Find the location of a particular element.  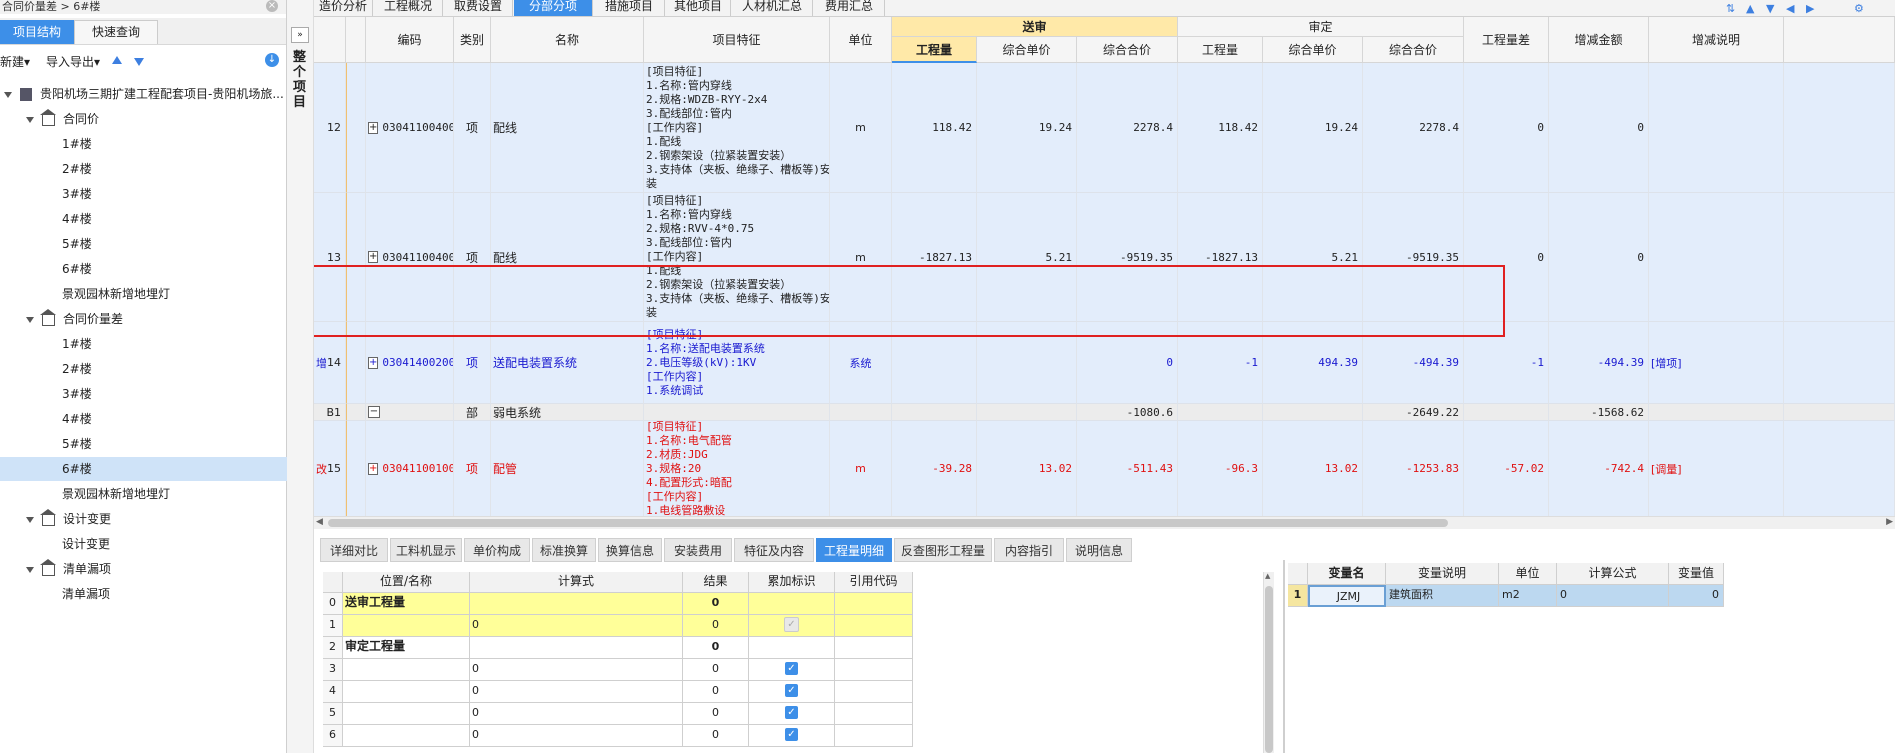

bottom-tab: 单价构成 is located at coordinates (497, 550).